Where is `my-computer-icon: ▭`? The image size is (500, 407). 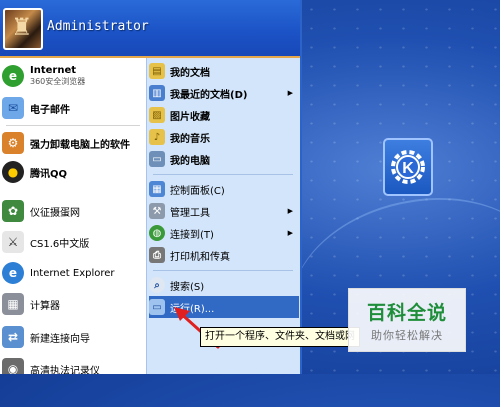
my-computer-icon: ▭ is located at coordinates (157, 159).